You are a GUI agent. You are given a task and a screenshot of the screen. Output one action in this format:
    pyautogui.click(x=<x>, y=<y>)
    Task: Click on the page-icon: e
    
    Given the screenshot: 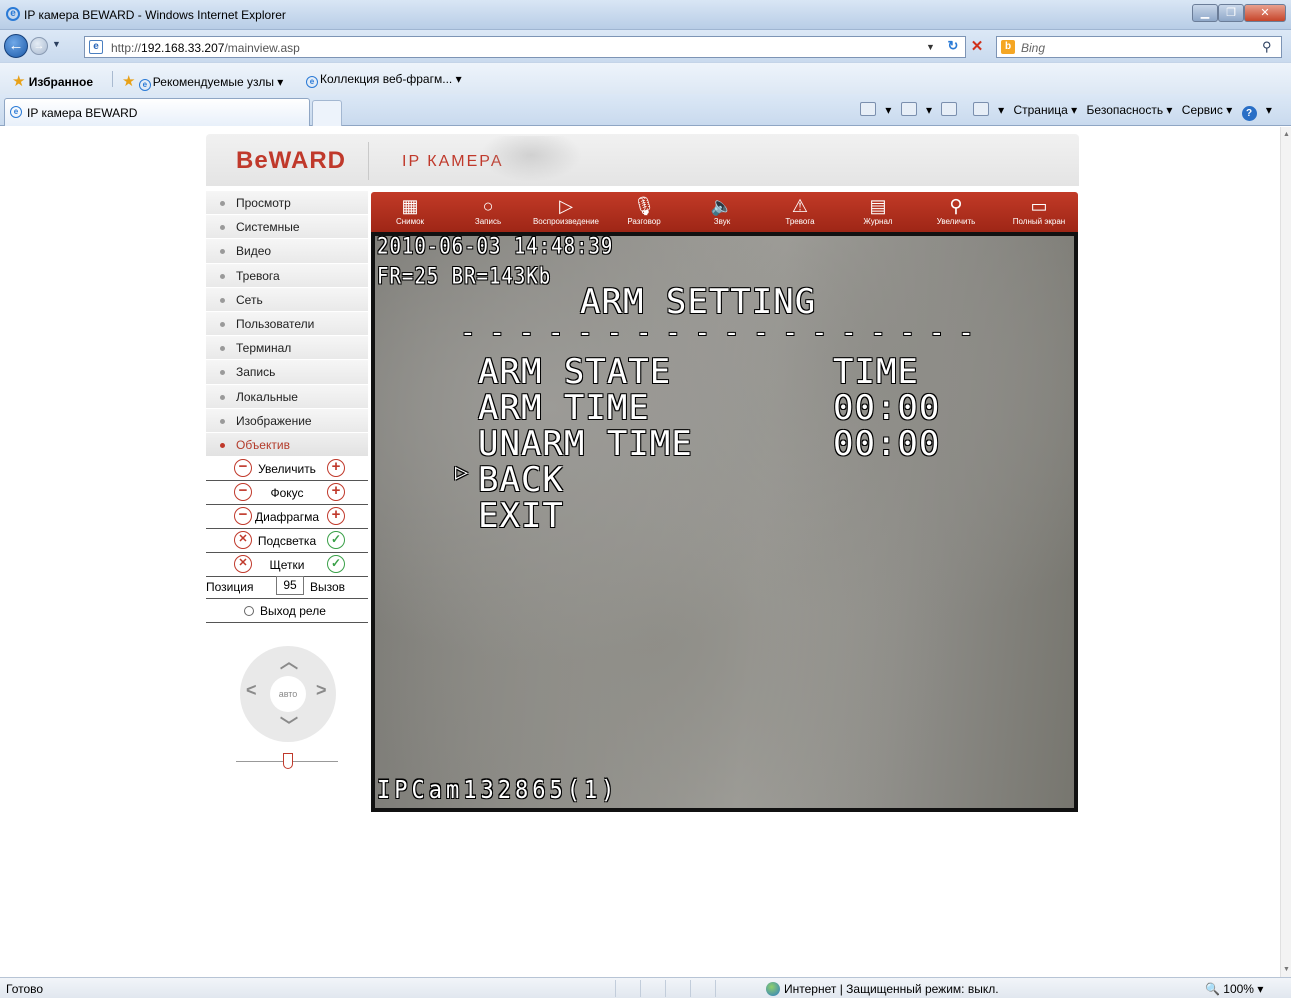 What is the action you would take?
    pyautogui.click(x=96, y=47)
    